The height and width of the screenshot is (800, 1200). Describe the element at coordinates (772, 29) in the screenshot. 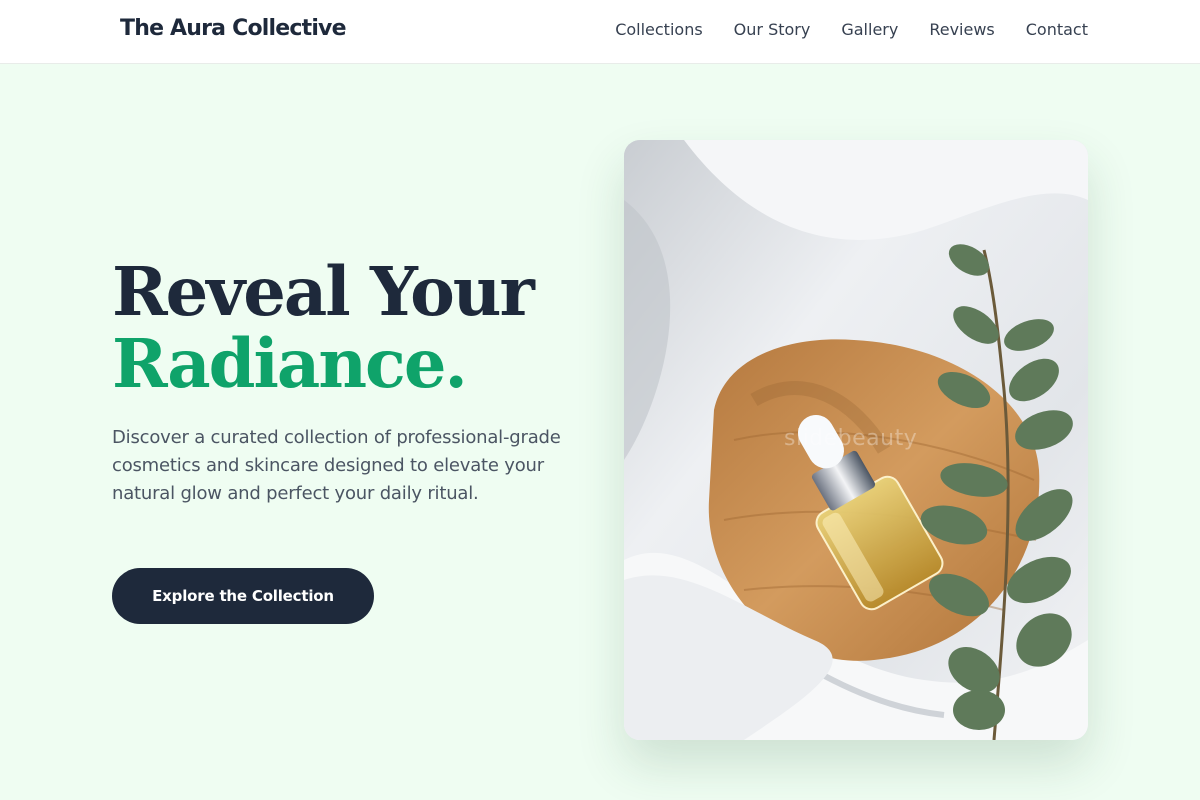

I see `nav-link-our-story: Our Story` at that location.